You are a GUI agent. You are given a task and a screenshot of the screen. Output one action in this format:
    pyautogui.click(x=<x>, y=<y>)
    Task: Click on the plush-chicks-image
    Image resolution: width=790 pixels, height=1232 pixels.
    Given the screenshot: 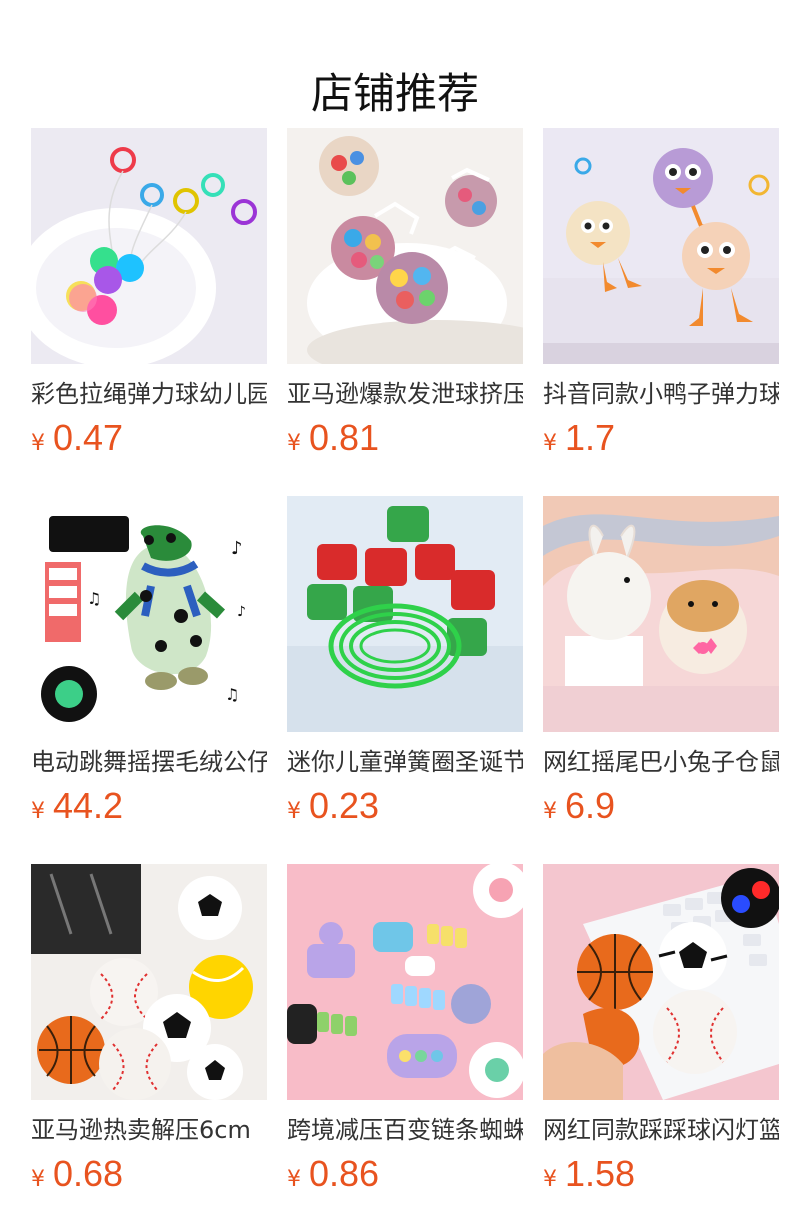 What is the action you would take?
    pyautogui.click(x=661, y=246)
    